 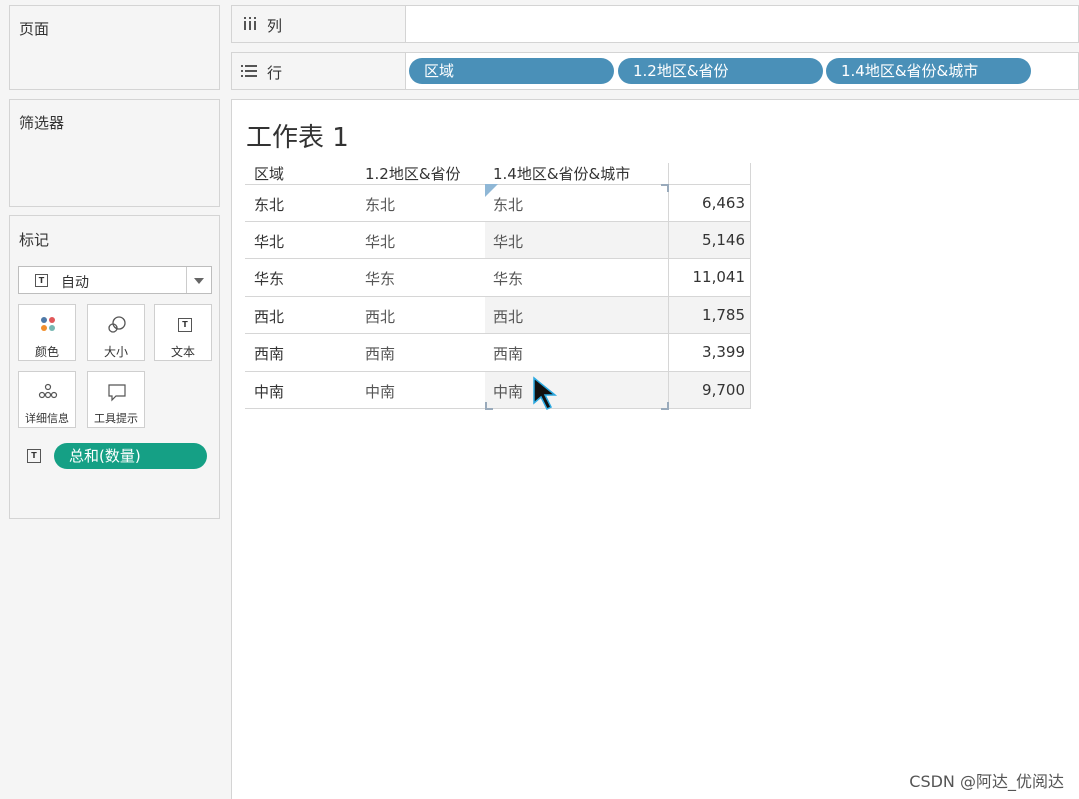 What do you see at coordinates (545, 393) in the screenshot?
I see `mouse-cursor-icon` at bounding box center [545, 393].